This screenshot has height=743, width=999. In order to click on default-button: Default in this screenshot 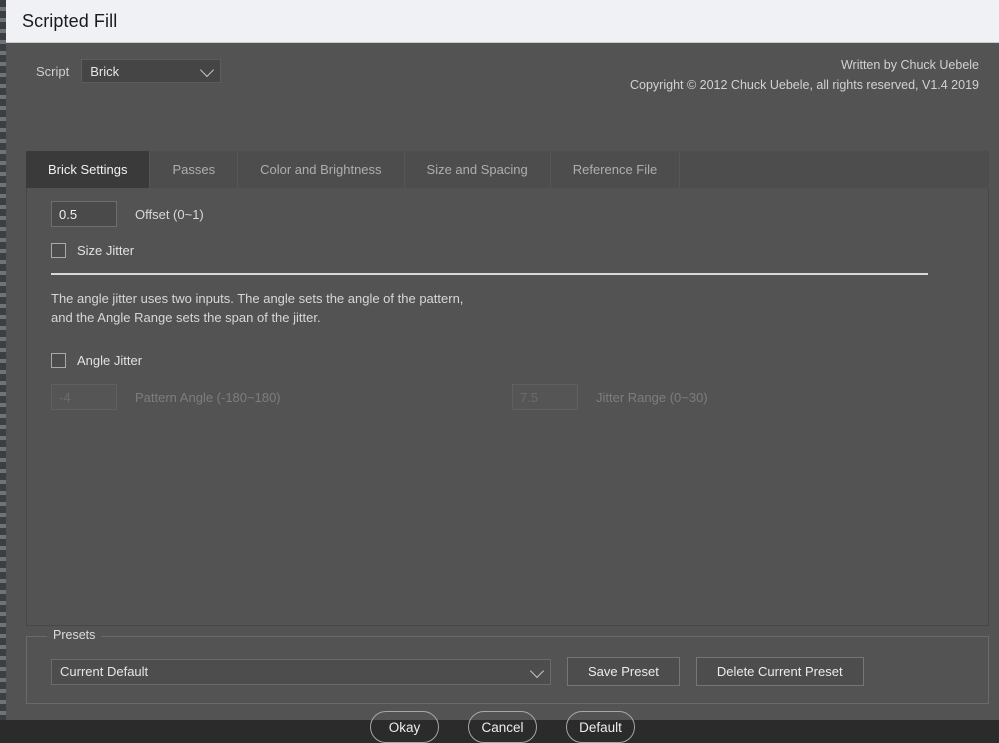, I will do `click(600, 727)`.